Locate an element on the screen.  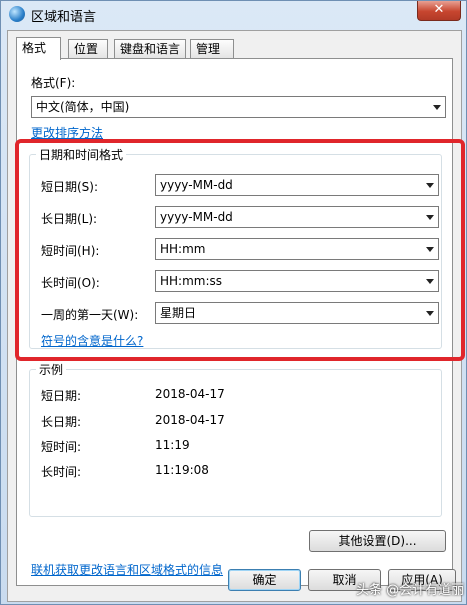
short-date-select: yyyy-MM-dd is located at coordinates (297, 185).